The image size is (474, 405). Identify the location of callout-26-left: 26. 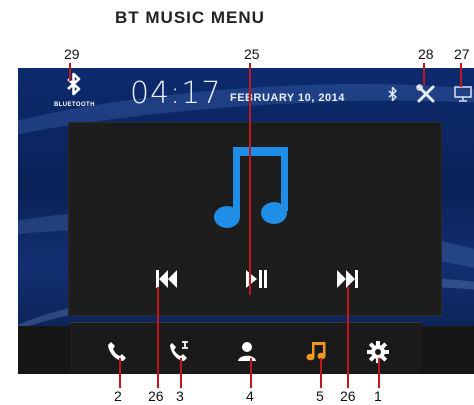
(156, 396).